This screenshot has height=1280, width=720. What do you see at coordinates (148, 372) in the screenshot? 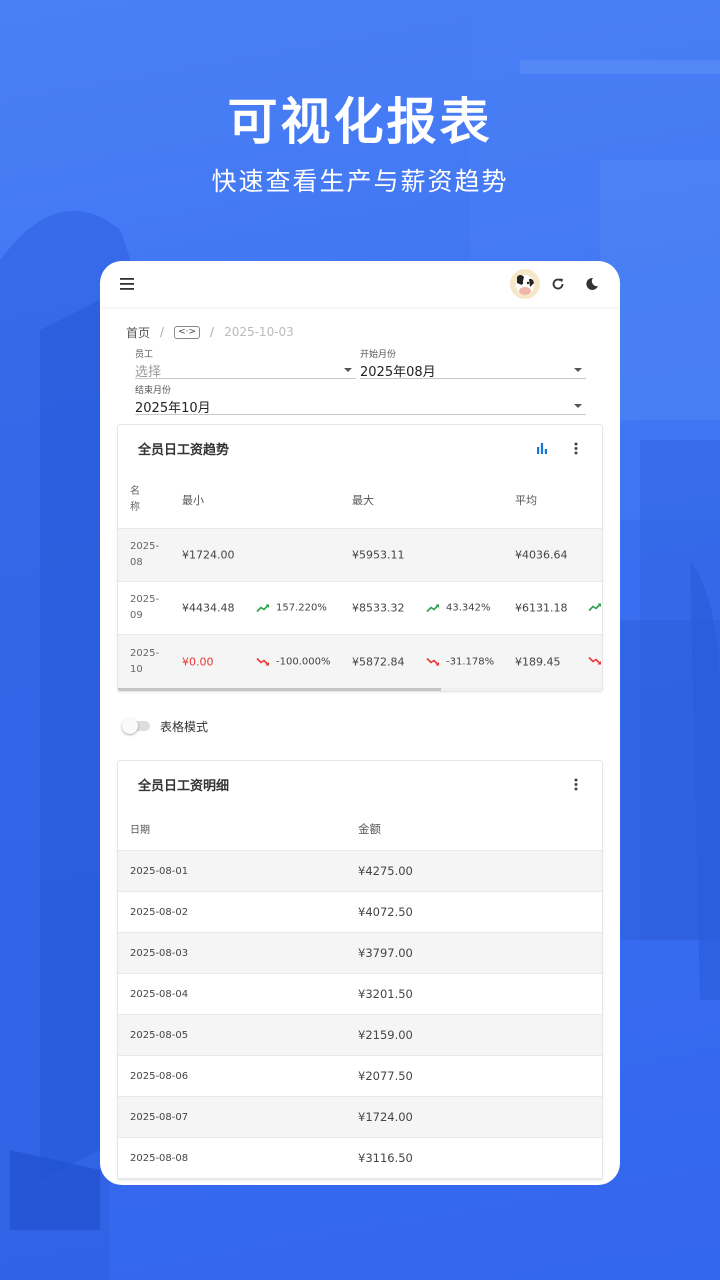
I see `employee-placeholder: 选择` at bounding box center [148, 372].